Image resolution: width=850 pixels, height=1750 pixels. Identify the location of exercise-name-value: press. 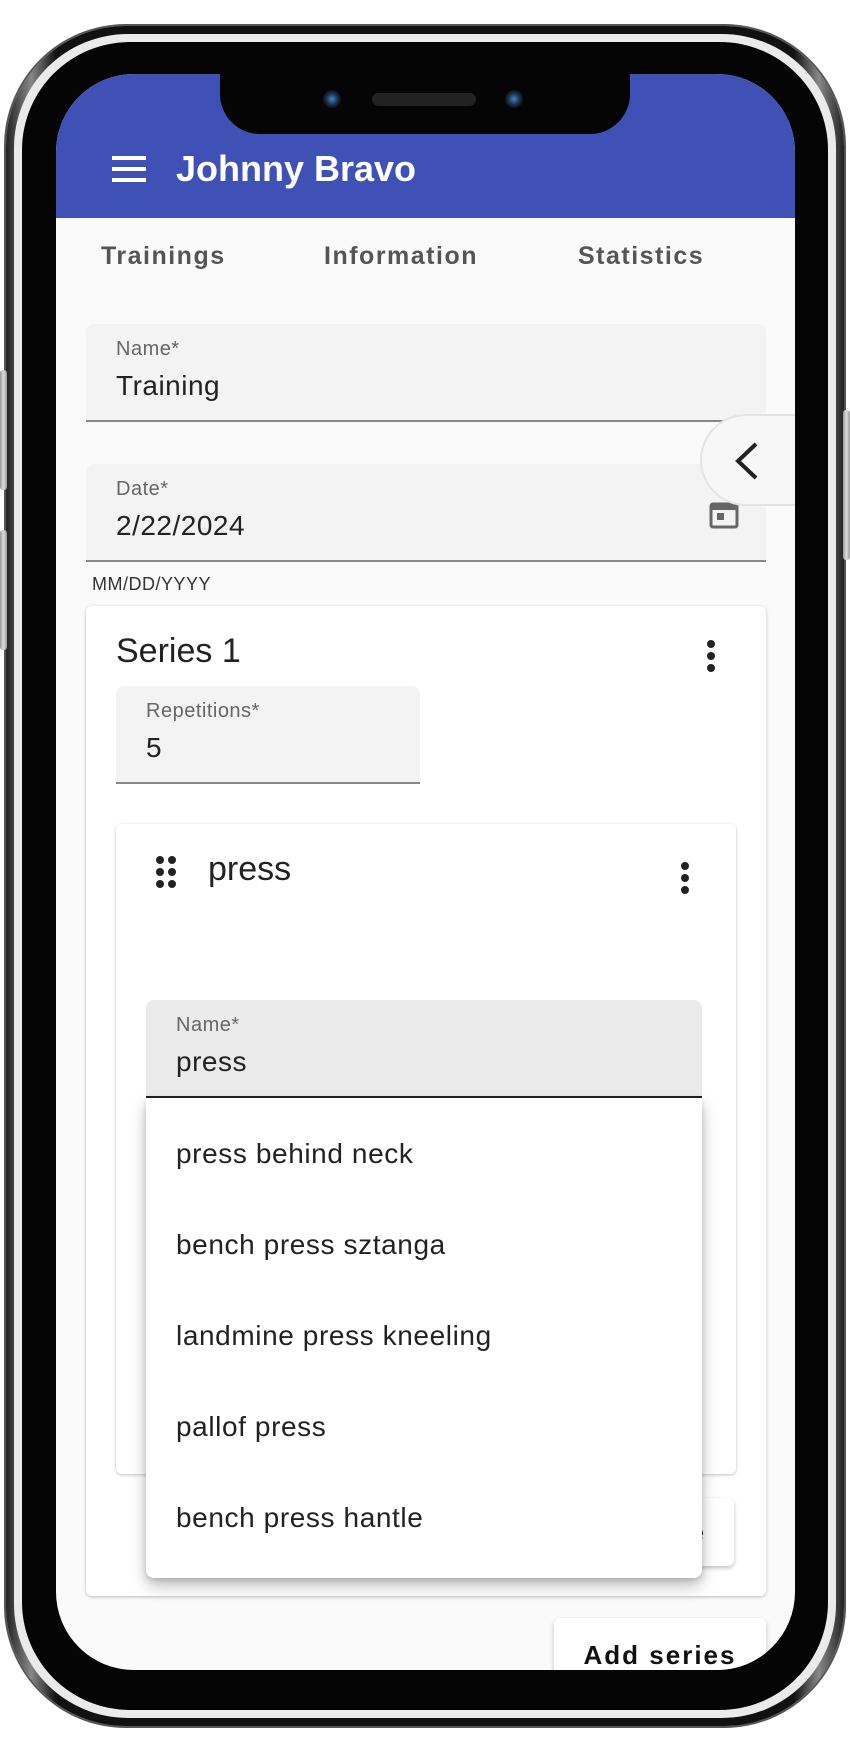
(211, 1061).